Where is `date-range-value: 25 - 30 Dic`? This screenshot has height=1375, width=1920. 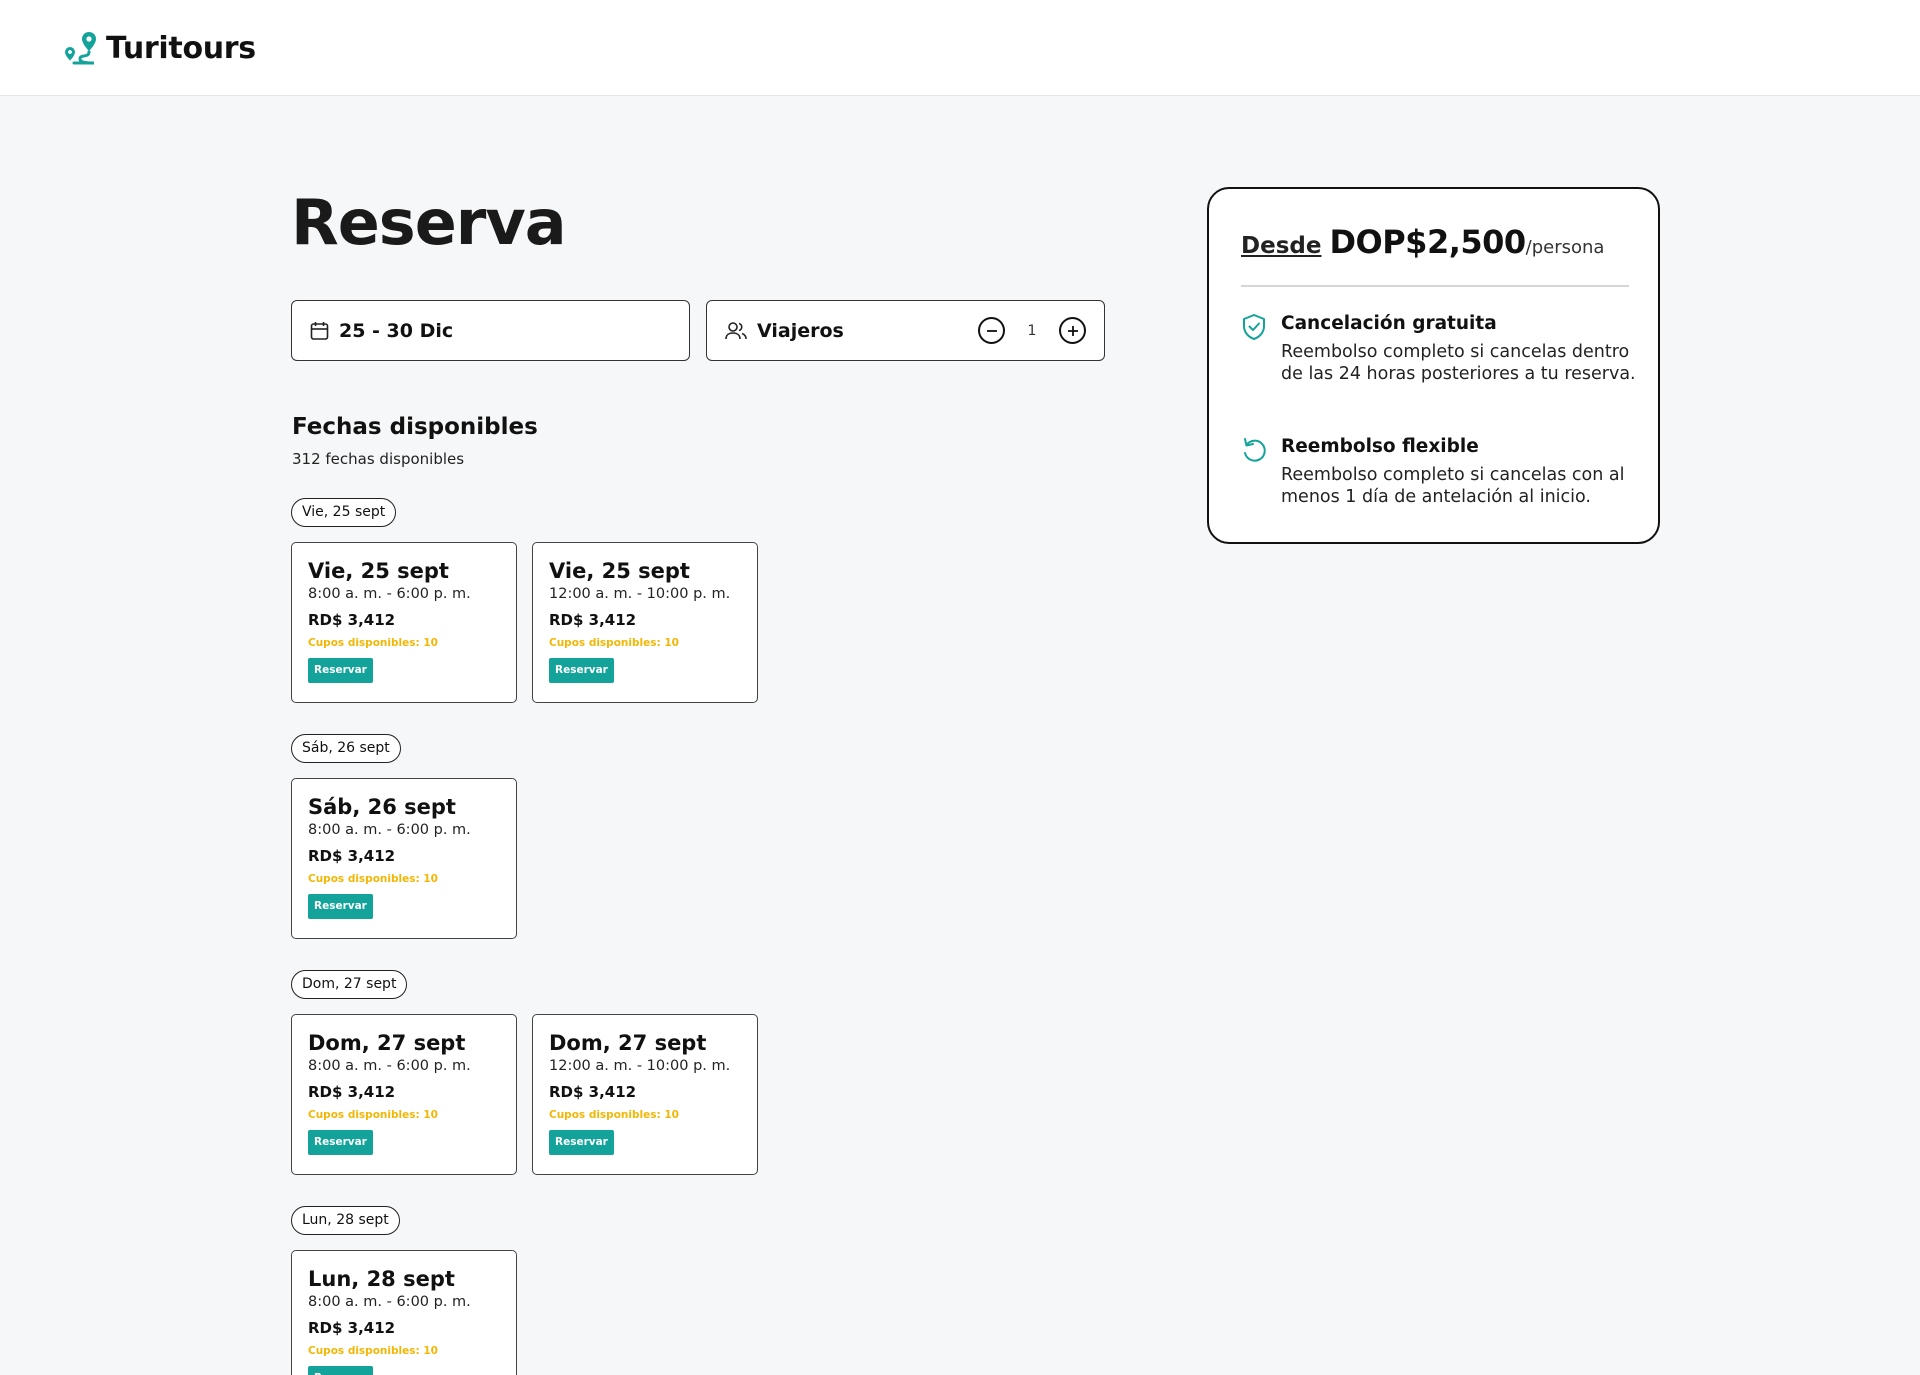
date-range-value: 25 - 30 Dic is located at coordinates (396, 330).